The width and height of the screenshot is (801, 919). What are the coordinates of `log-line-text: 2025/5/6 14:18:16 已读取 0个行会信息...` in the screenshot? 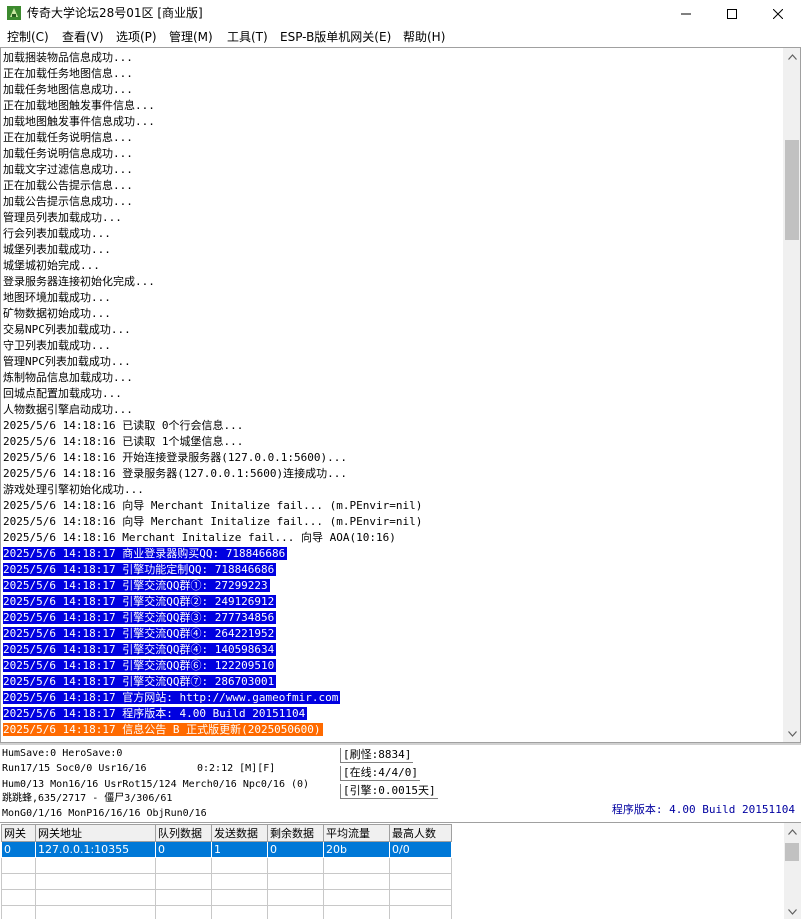 It's located at (123, 425).